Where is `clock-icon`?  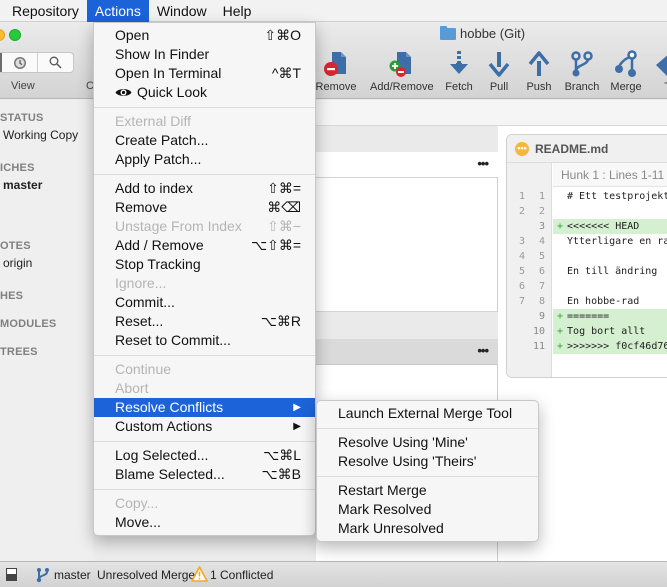 clock-icon is located at coordinates (19, 62).